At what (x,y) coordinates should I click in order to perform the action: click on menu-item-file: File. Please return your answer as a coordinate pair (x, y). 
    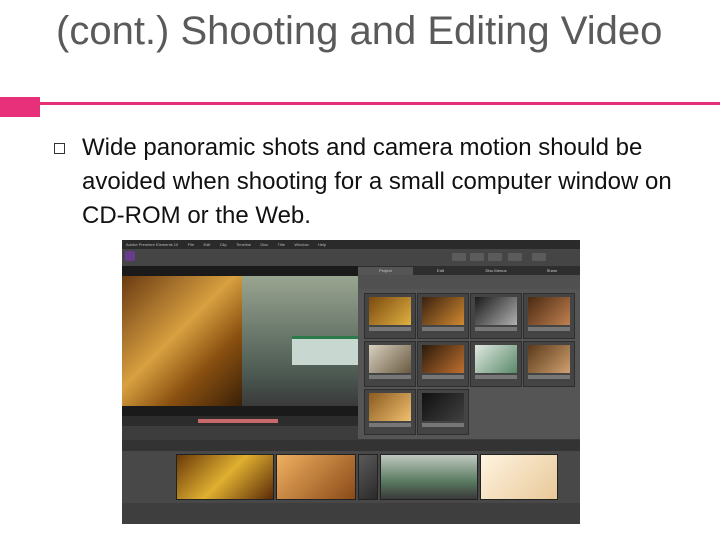
    Looking at the image, I should click on (191, 244).